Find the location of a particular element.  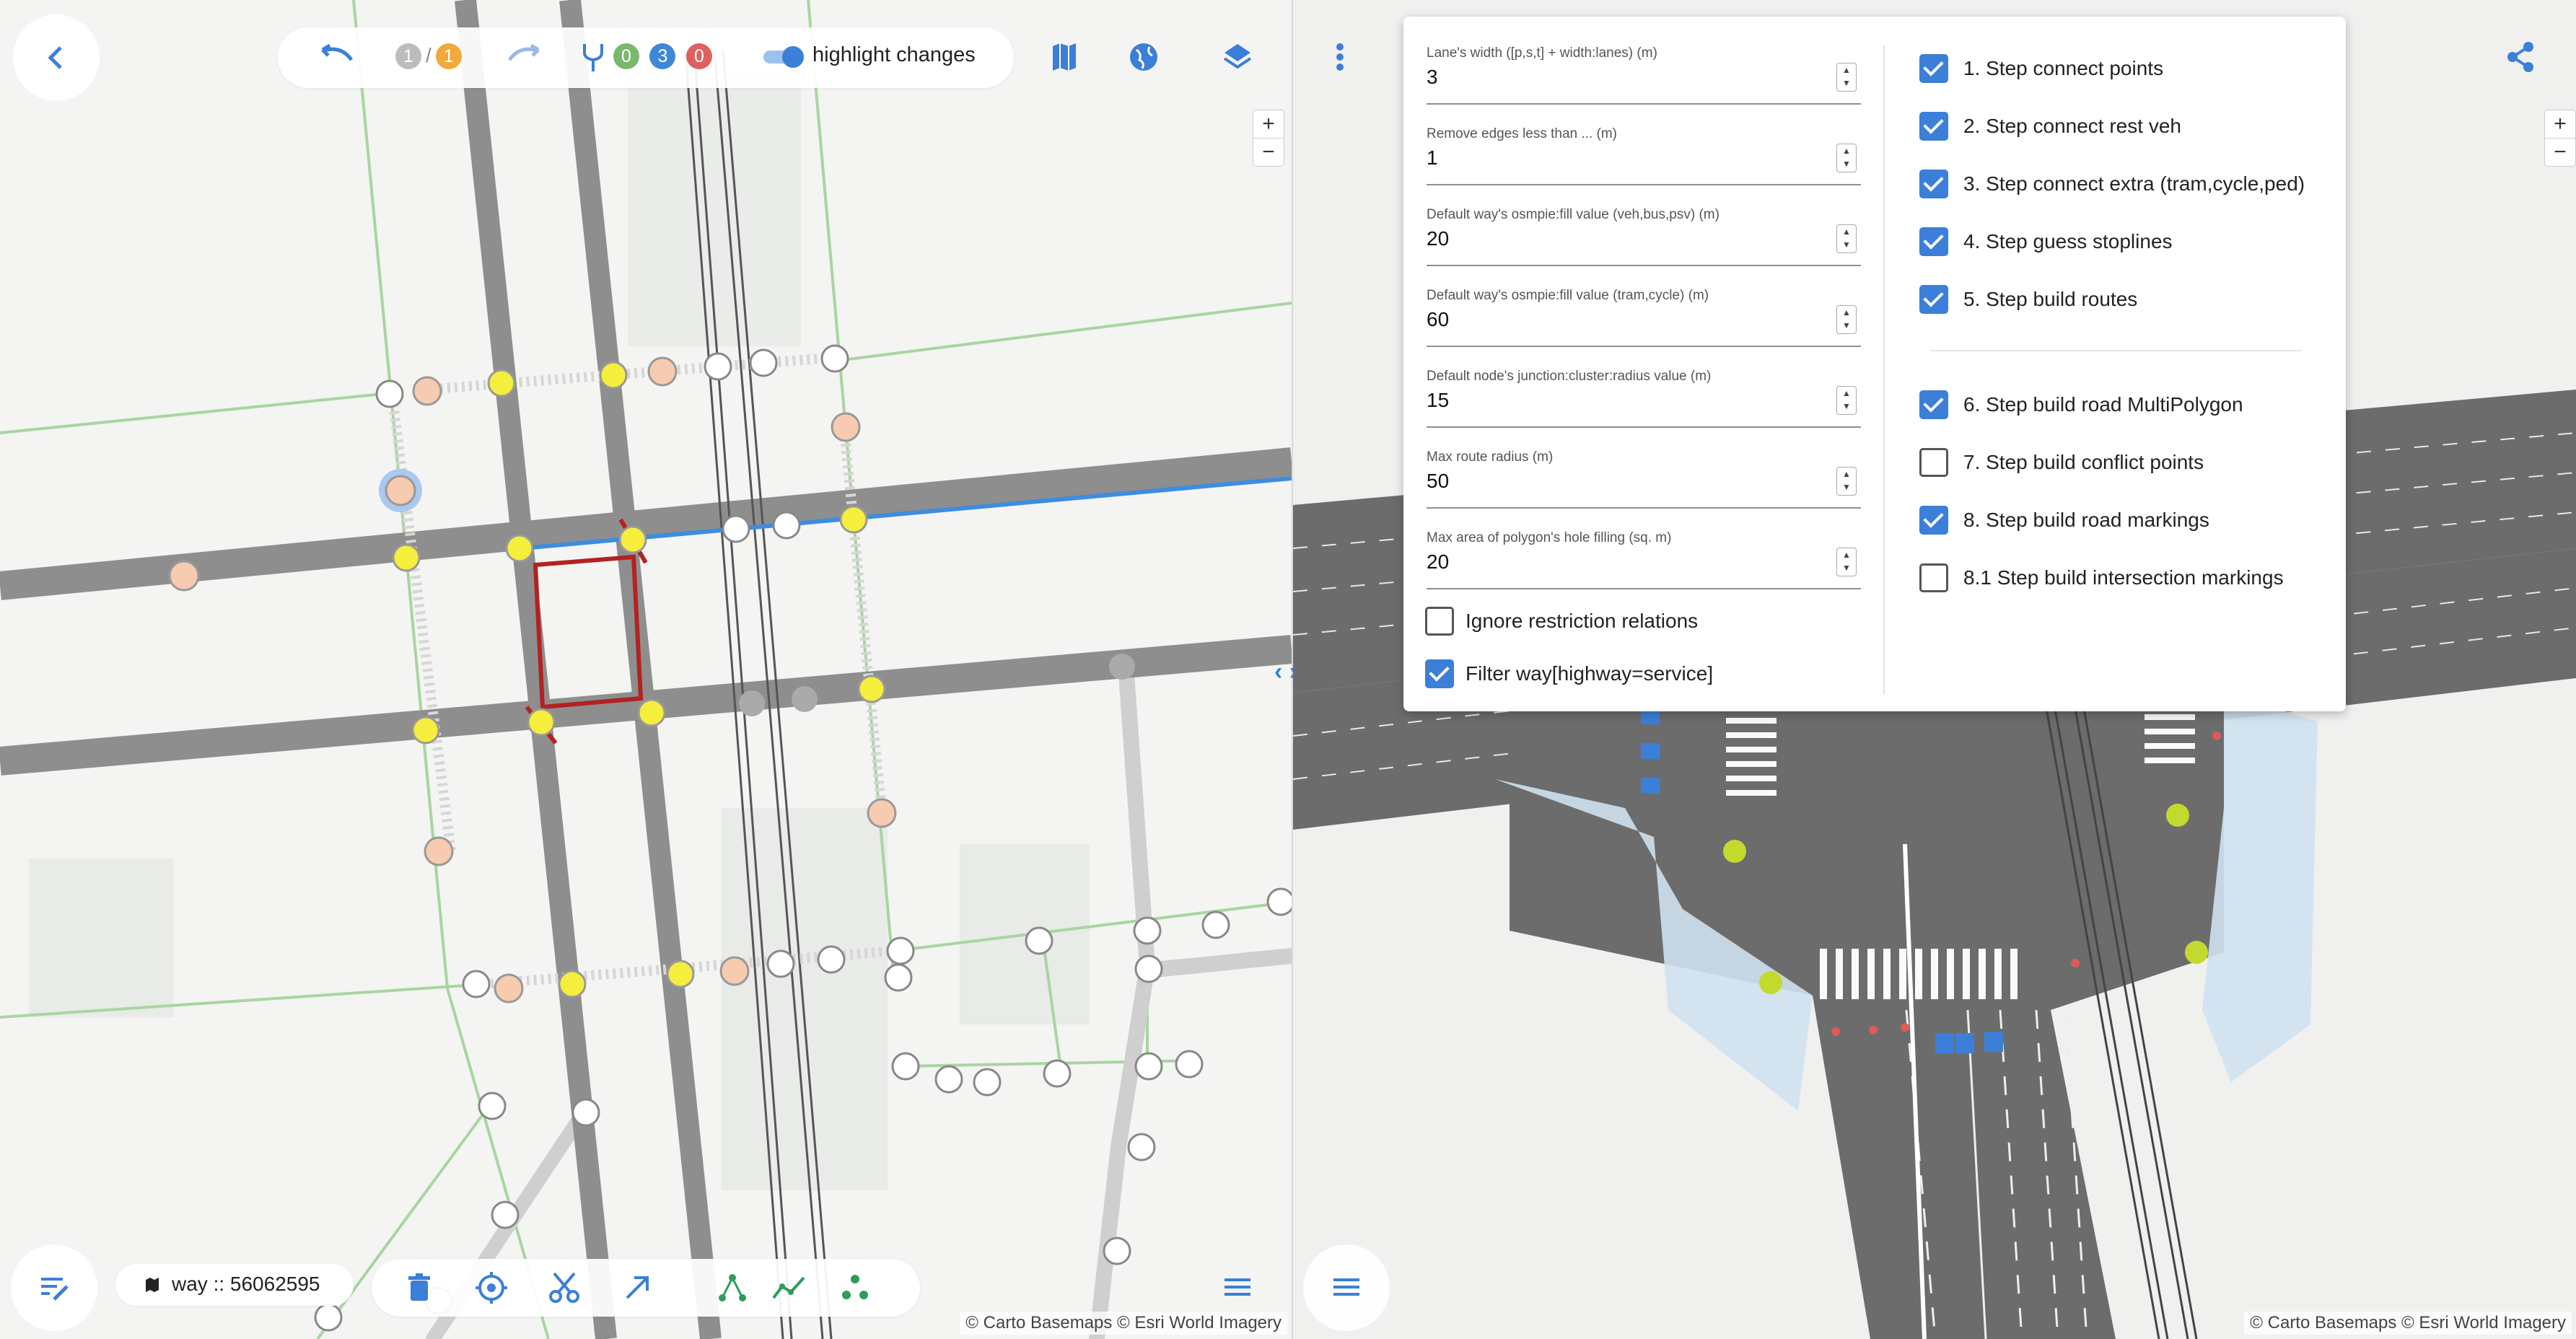

center-button is located at coordinates (491, 1288).